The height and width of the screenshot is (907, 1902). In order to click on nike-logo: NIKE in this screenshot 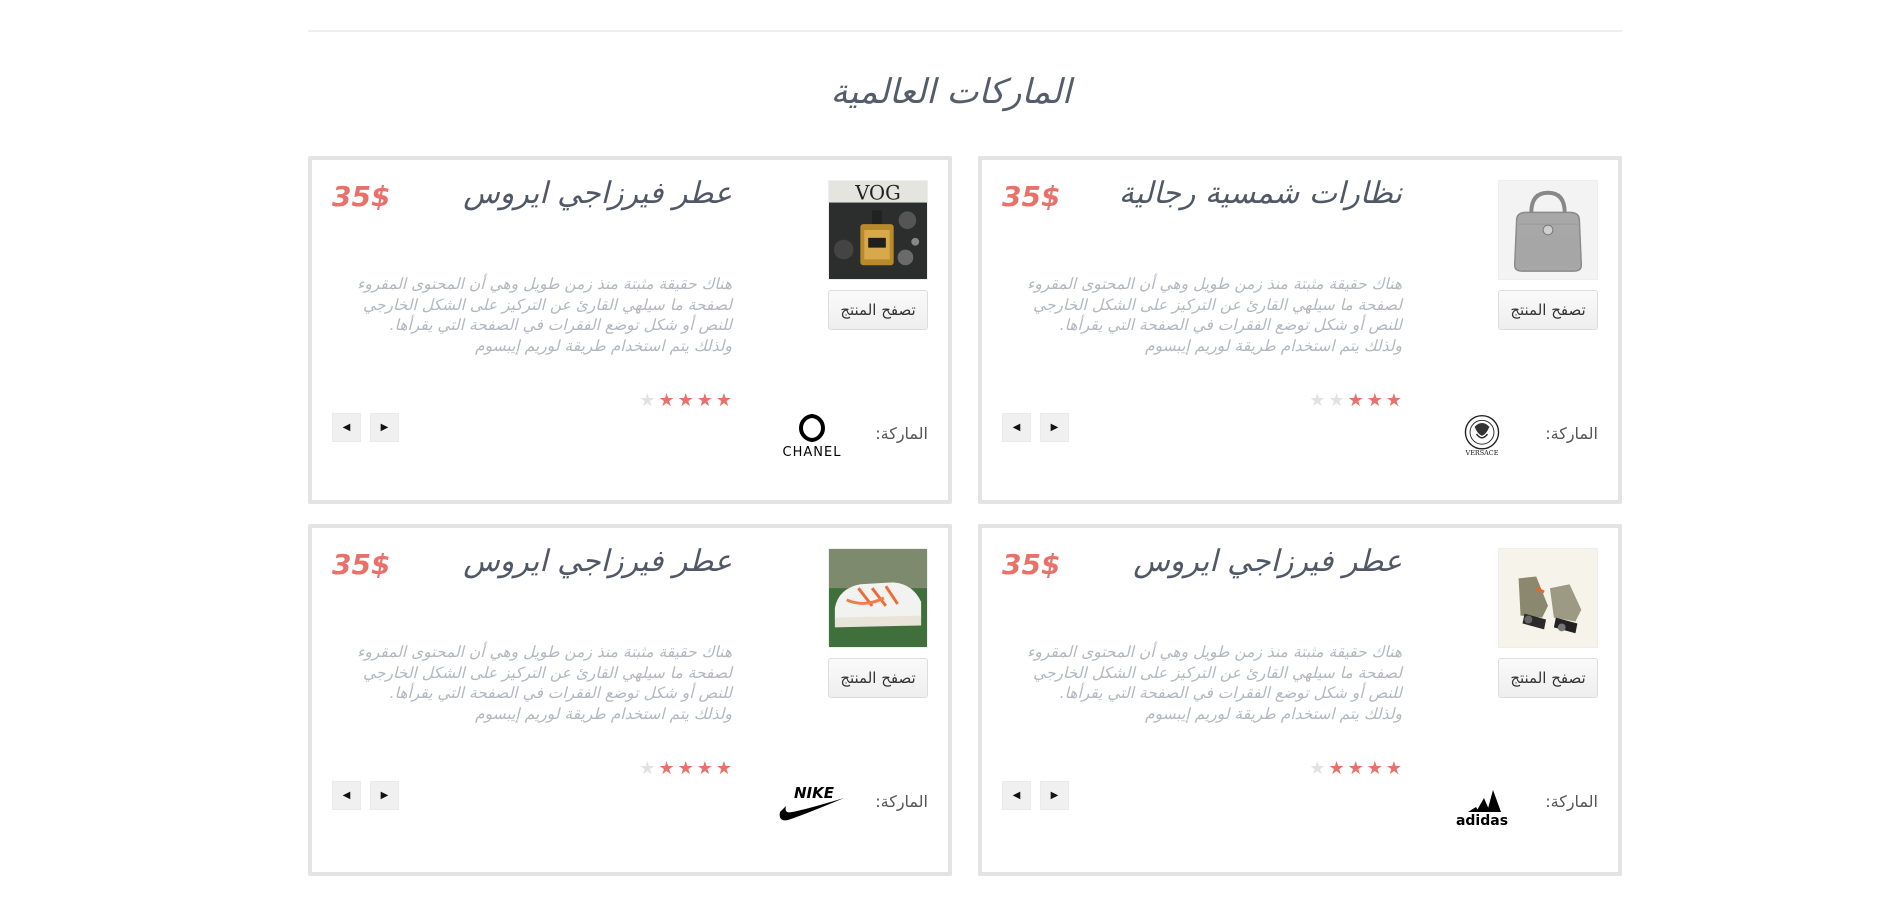, I will do `click(812, 803)`.